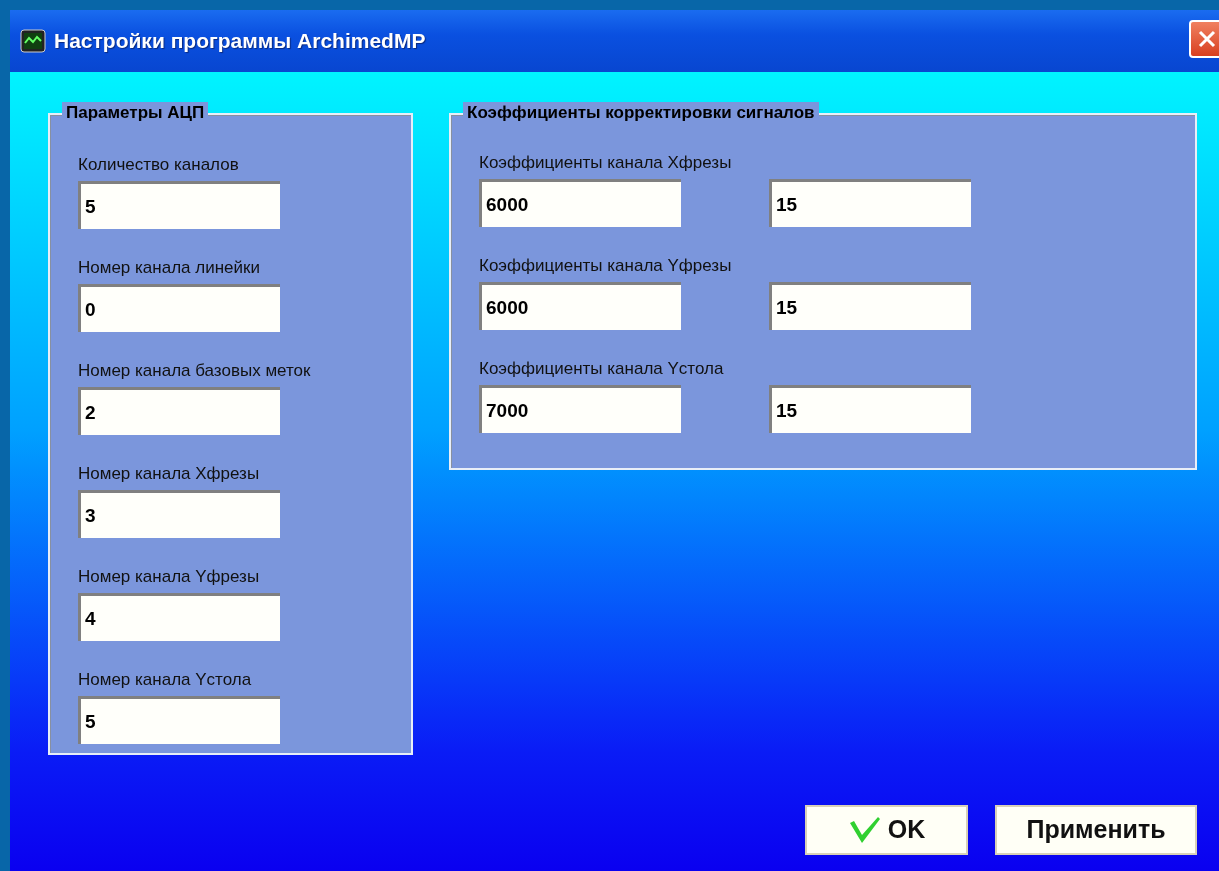  What do you see at coordinates (886, 830) in the screenshot?
I see `ok-button: OK` at bounding box center [886, 830].